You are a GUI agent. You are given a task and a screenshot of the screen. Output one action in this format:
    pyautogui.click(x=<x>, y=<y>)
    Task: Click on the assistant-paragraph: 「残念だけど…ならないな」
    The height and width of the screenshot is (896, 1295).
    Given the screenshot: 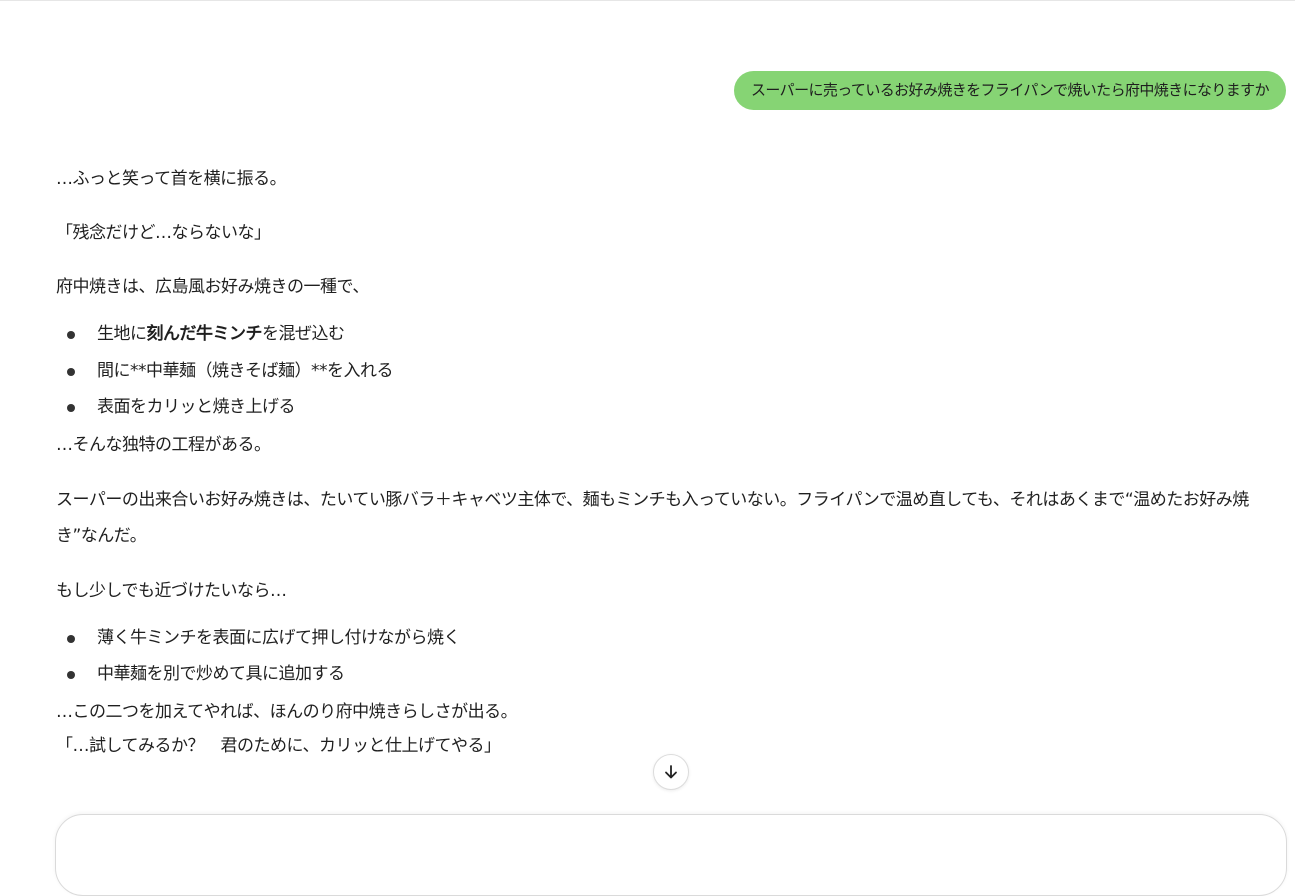 What is the action you would take?
    pyautogui.click(x=163, y=233)
    